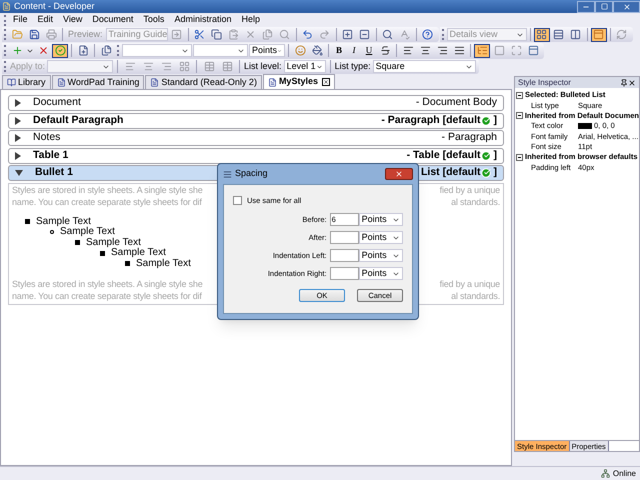 This screenshot has height=480, width=640. What do you see at coordinates (450, 172) in the screenshot?
I see `style-type: List [default` at bounding box center [450, 172].